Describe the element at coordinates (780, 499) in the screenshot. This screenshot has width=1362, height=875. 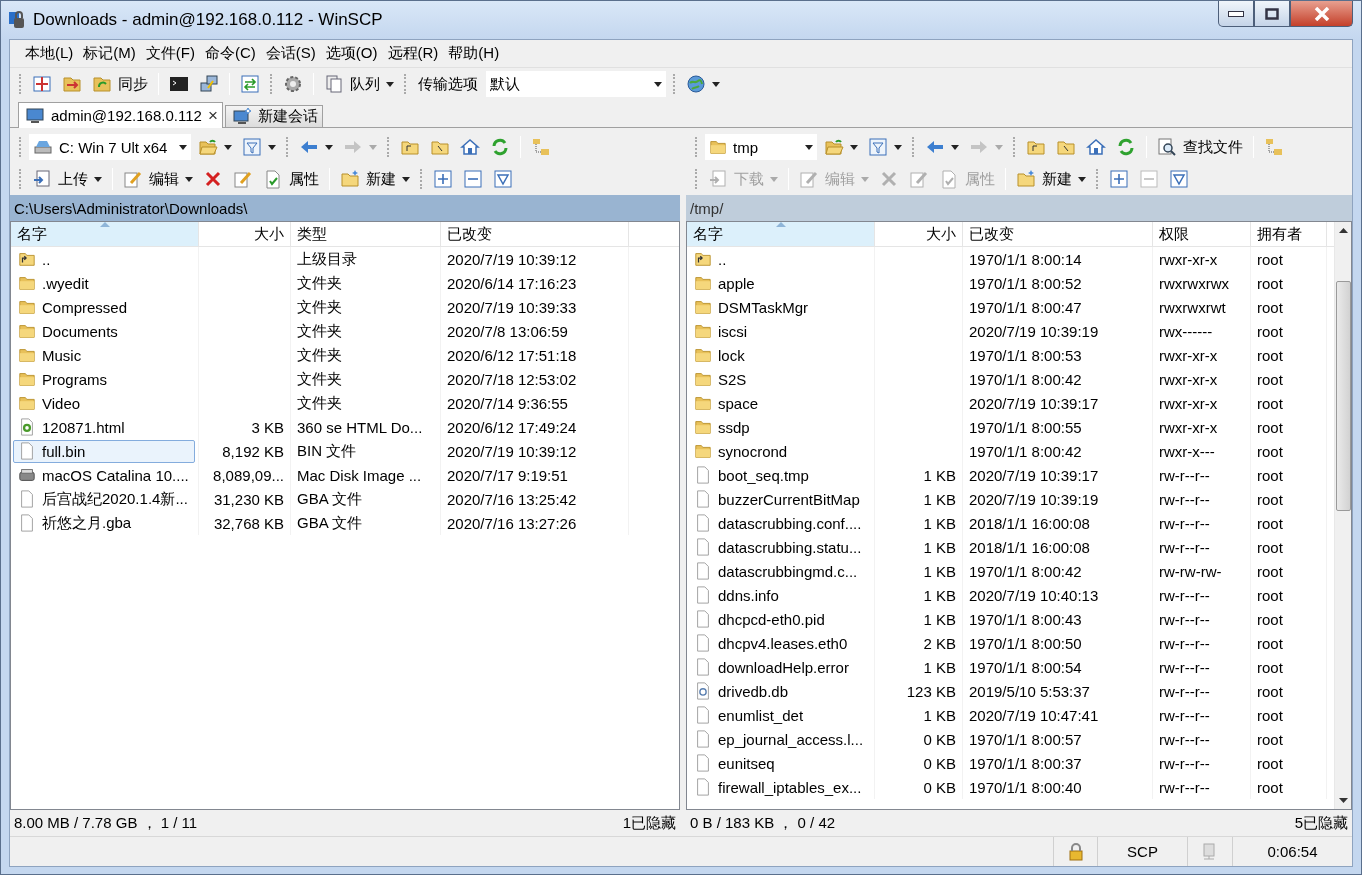
I see `file-name: buzzerCurrentBitMap` at that location.